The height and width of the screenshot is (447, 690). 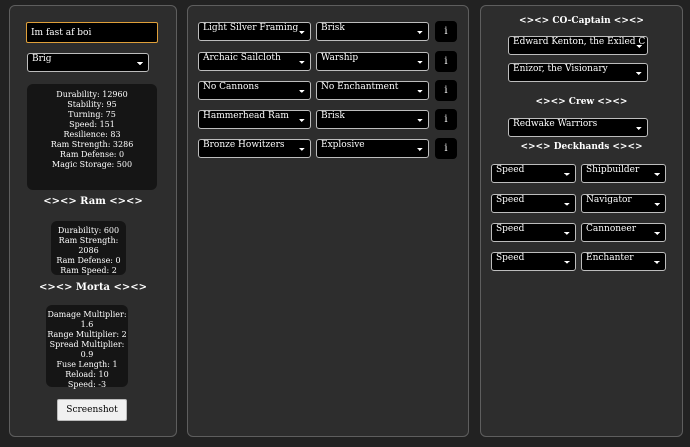 I want to click on cocaptain-select: Edward Kenton, the Exiled C, so click(x=578, y=45).